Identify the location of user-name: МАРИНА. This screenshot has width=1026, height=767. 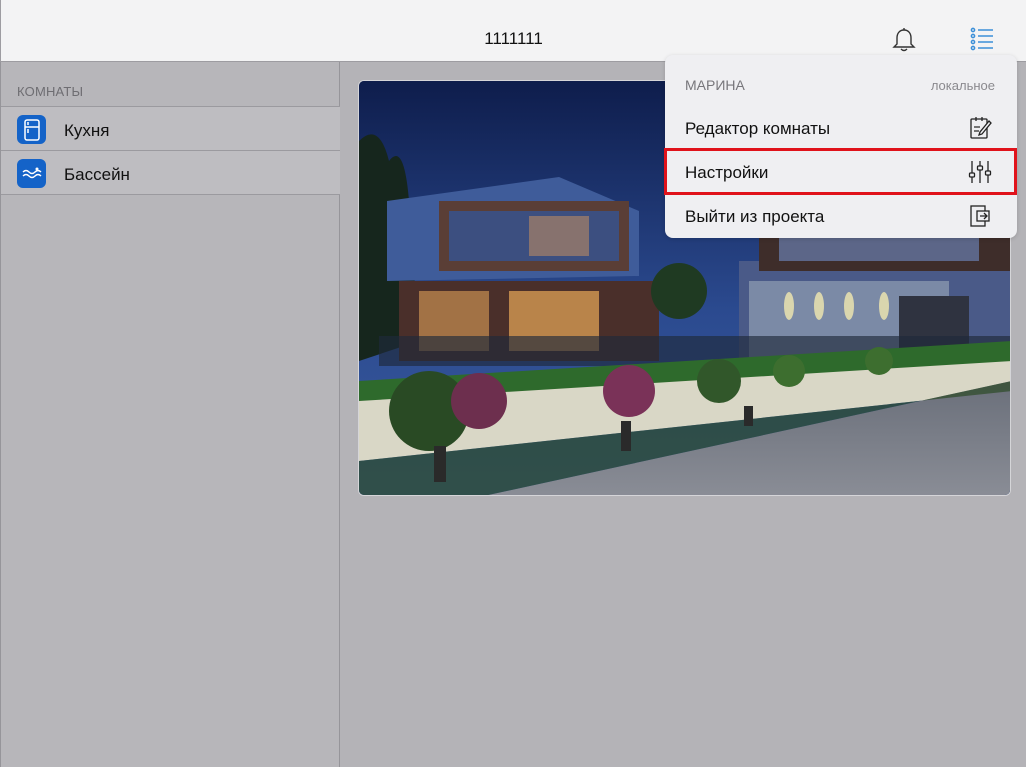
(715, 85).